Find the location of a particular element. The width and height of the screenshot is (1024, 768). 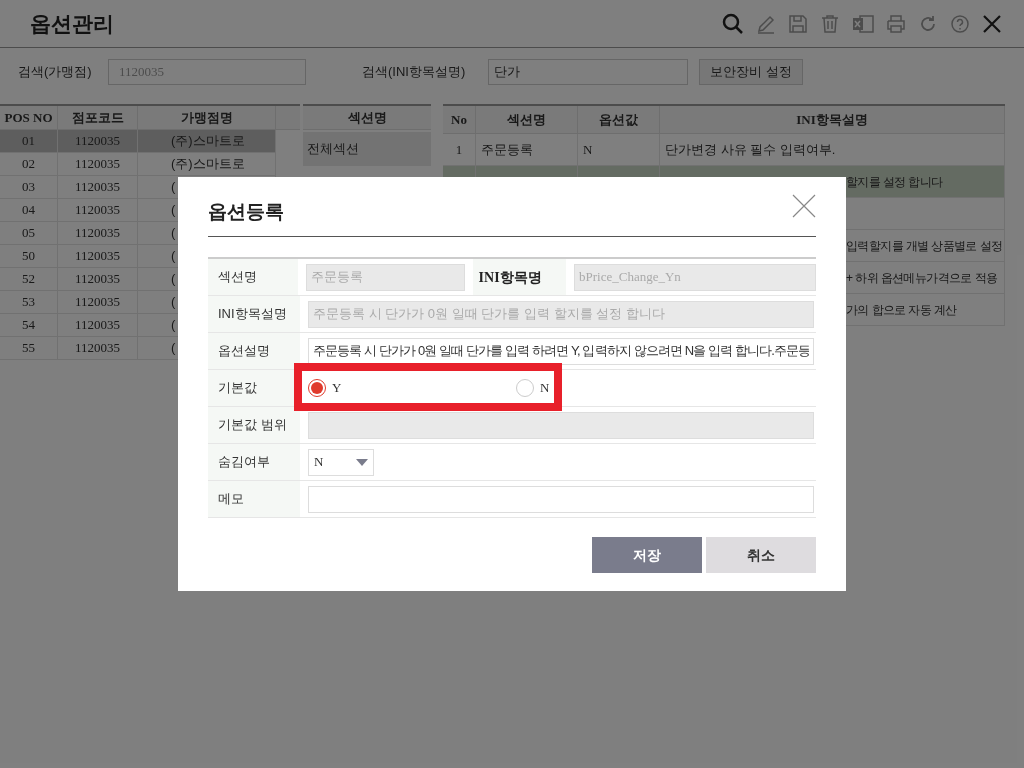

print-icon is located at coordinates (896, 23).